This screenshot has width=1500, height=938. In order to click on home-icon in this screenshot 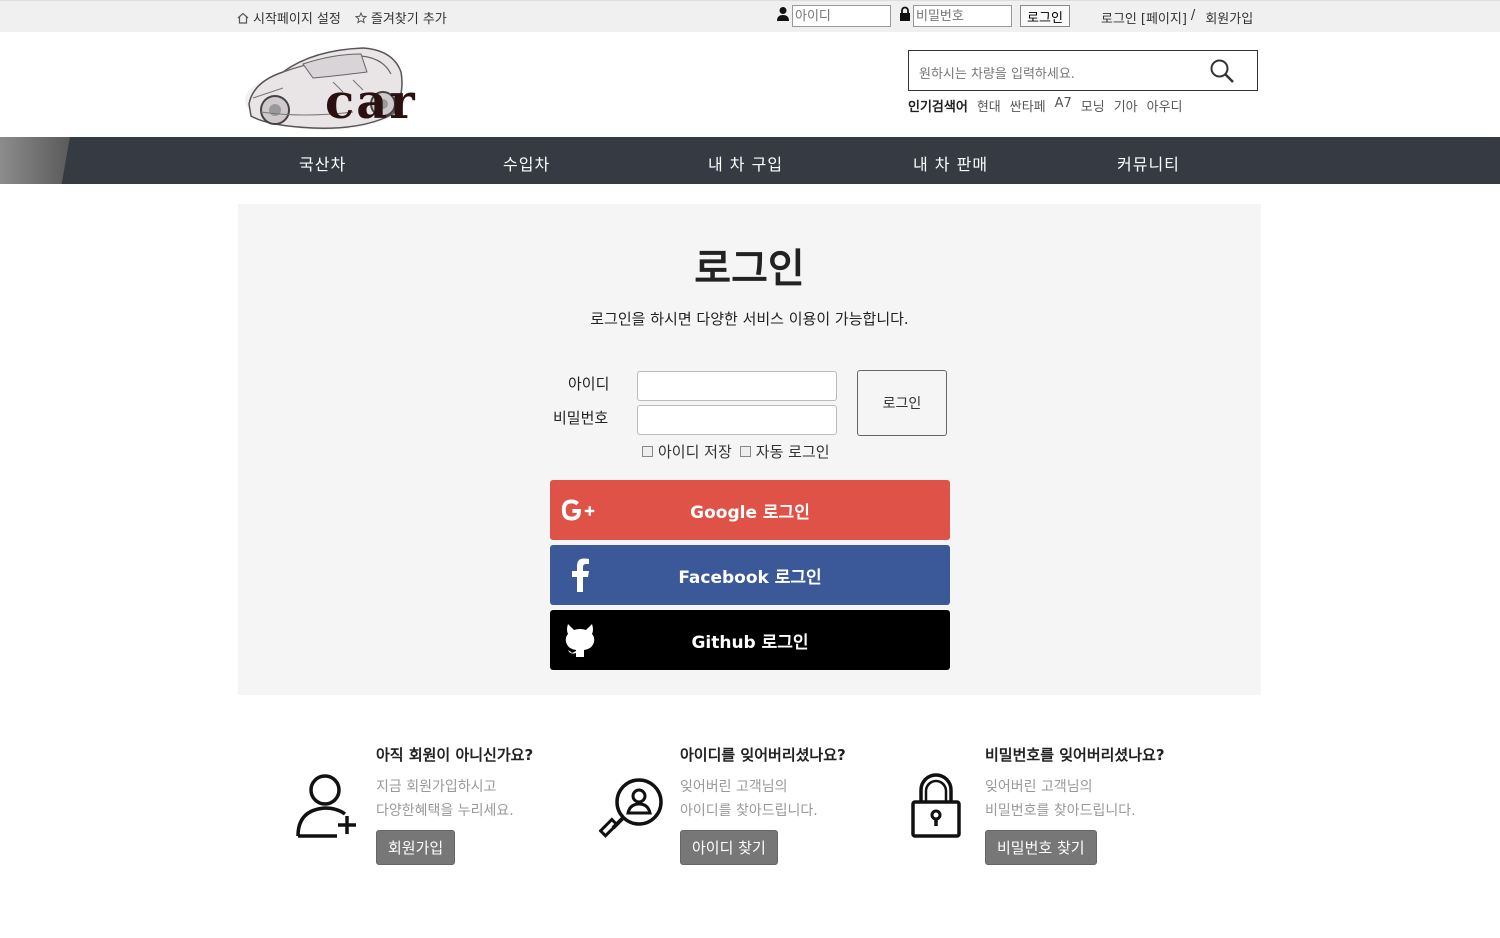, I will do `click(243, 18)`.